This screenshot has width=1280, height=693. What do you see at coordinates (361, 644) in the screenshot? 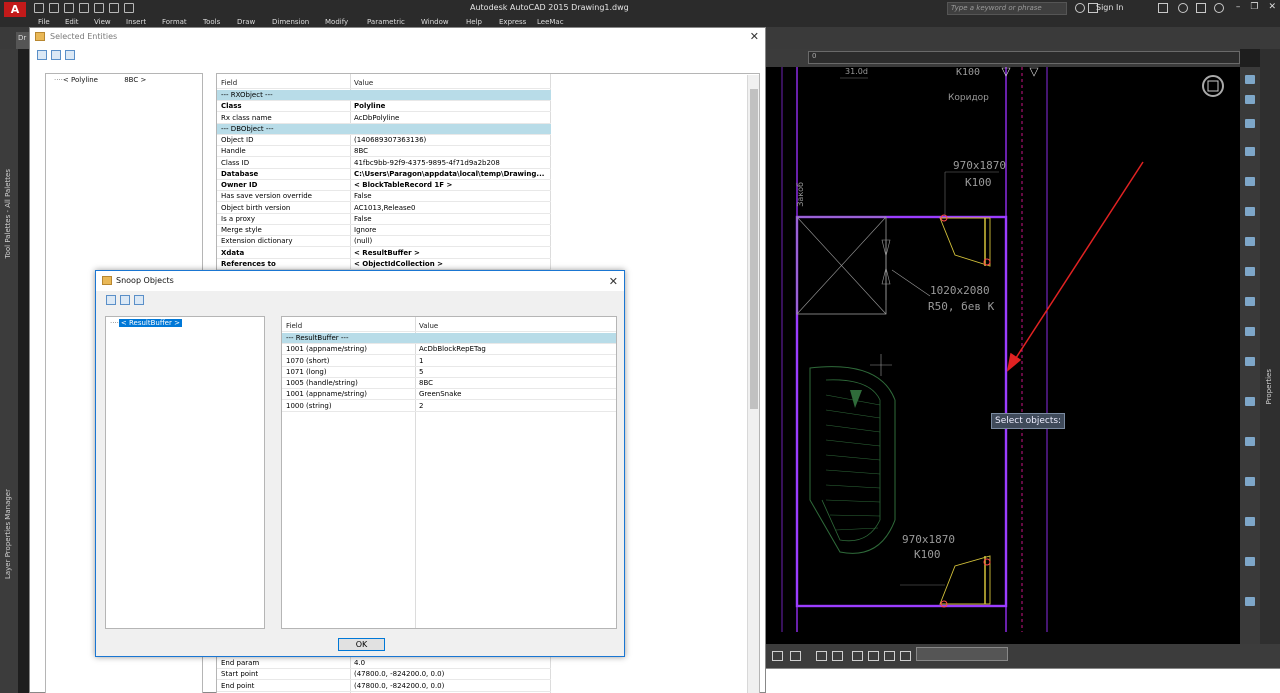
I see `ok-button: OK` at bounding box center [361, 644].